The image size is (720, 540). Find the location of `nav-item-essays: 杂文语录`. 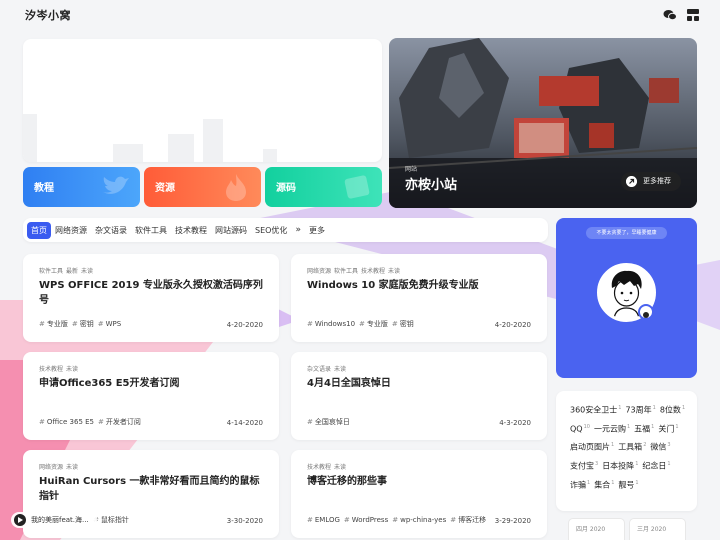

nav-item-essays: 杂文语录 is located at coordinates (111, 230).